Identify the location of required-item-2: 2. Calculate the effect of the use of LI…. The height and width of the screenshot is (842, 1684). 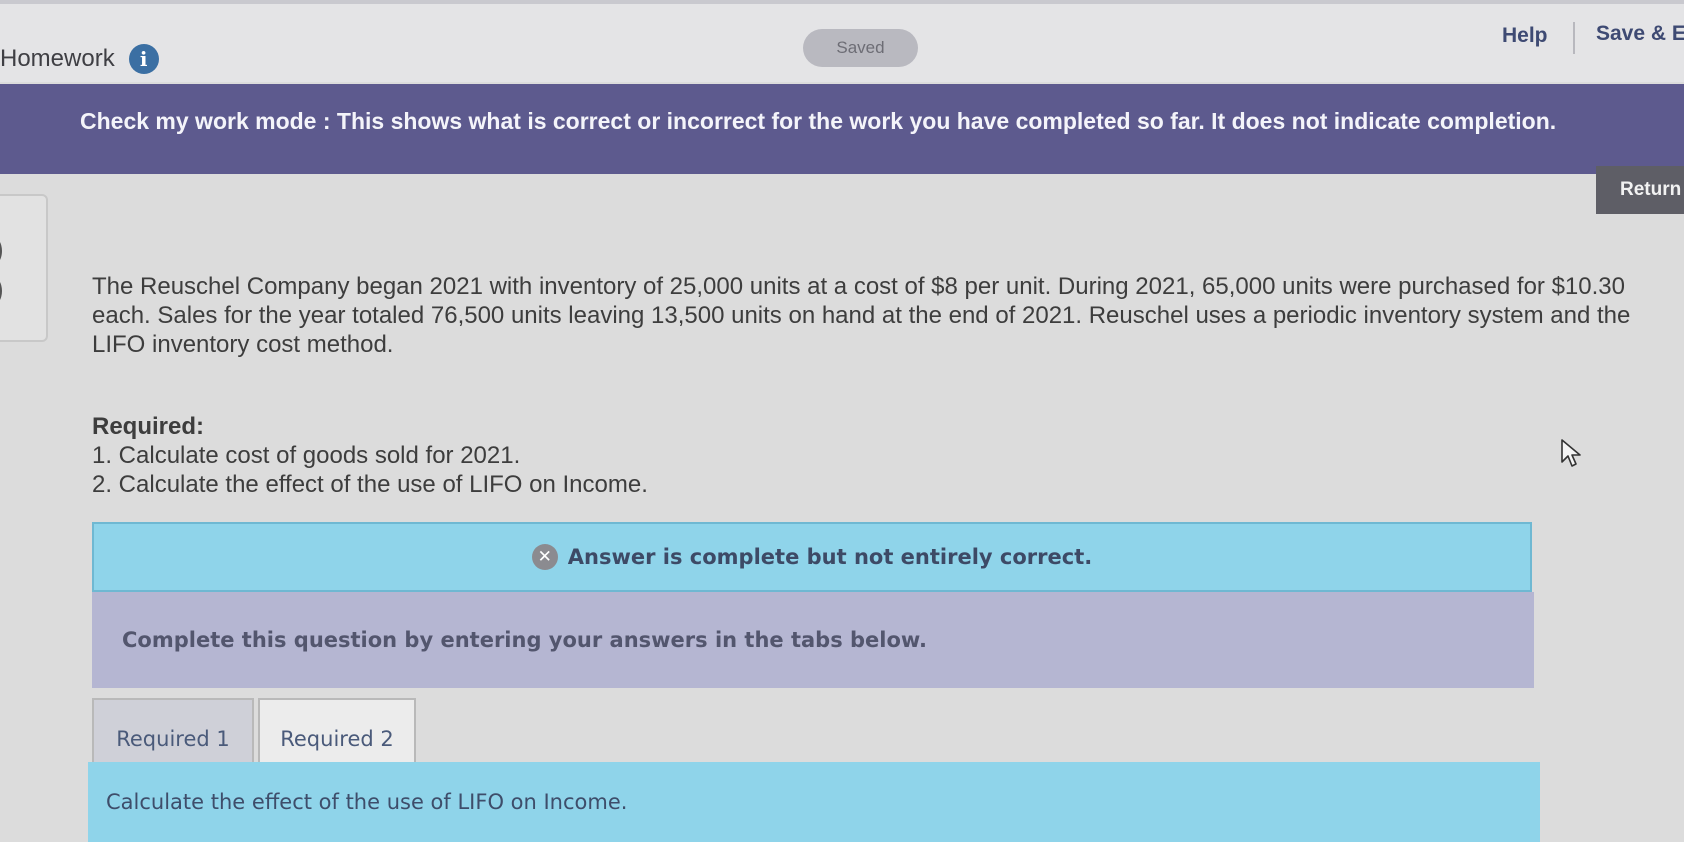
(370, 484).